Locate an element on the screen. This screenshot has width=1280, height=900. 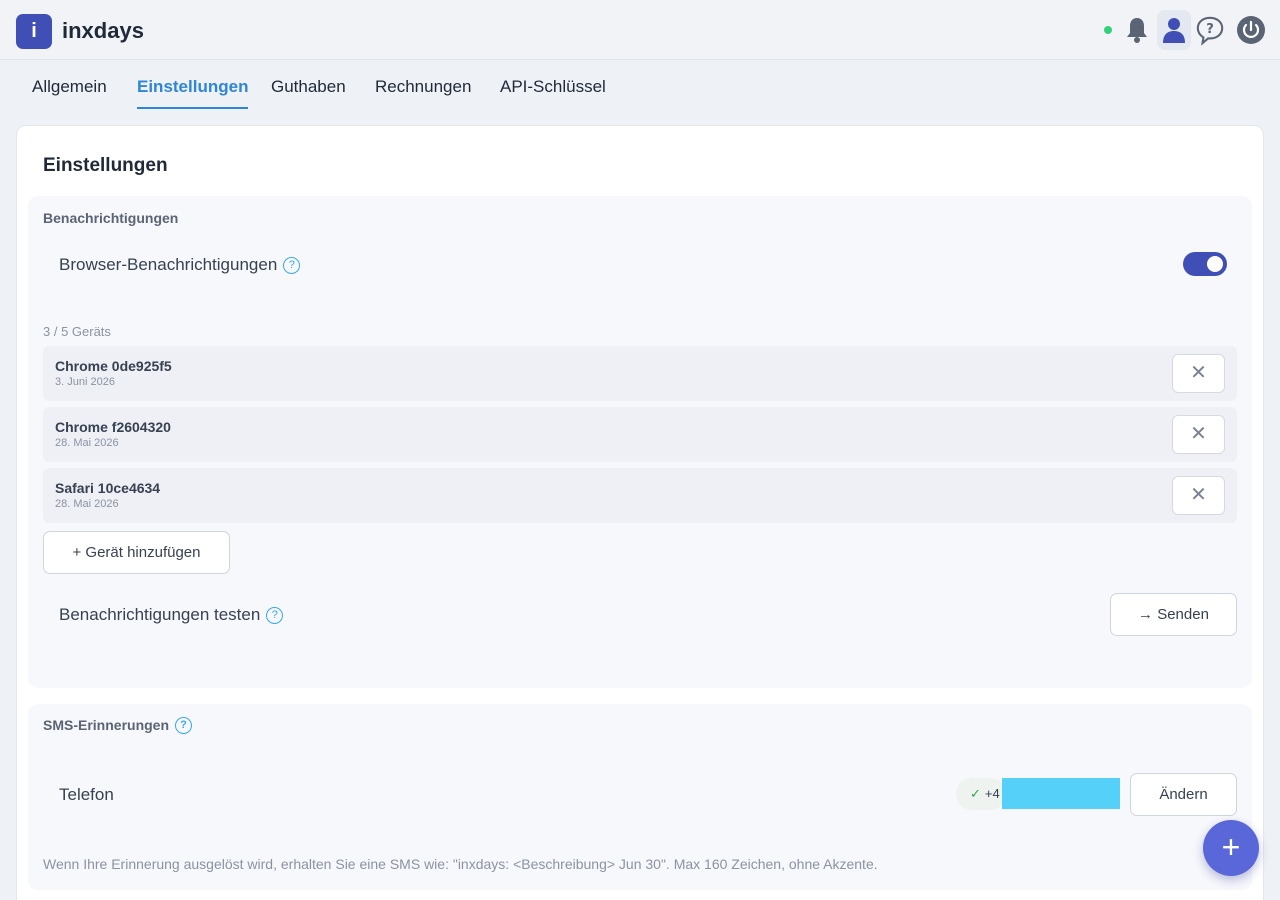
tab-api-schluessel: API-Schlüssel is located at coordinates (553, 93).